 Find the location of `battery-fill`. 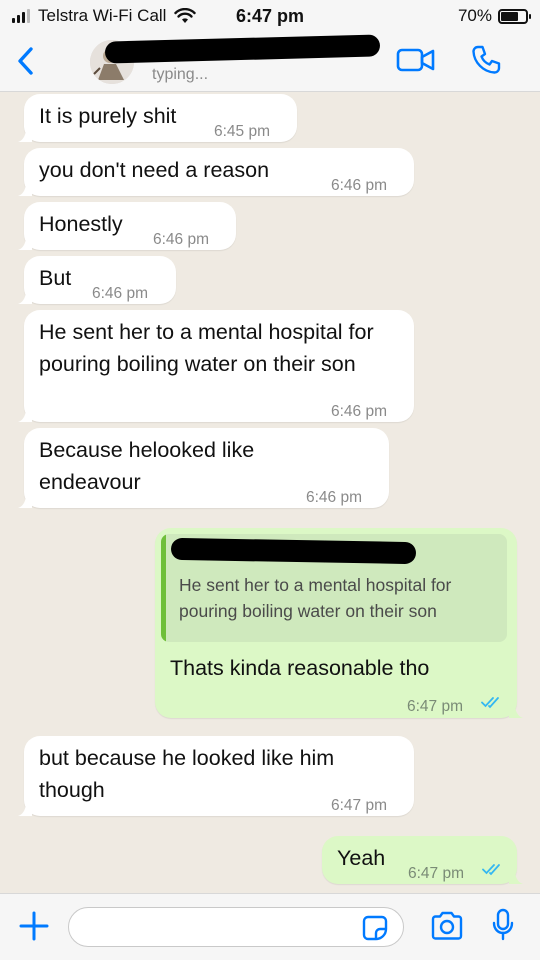

battery-fill is located at coordinates (509, 16).